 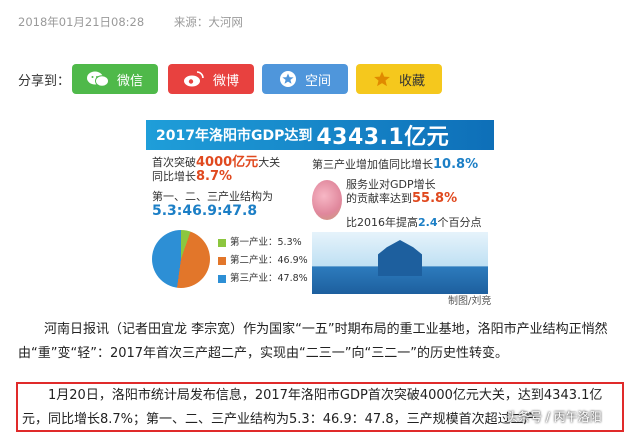 I want to click on share-label: 分享到：, so click(x=44, y=81).